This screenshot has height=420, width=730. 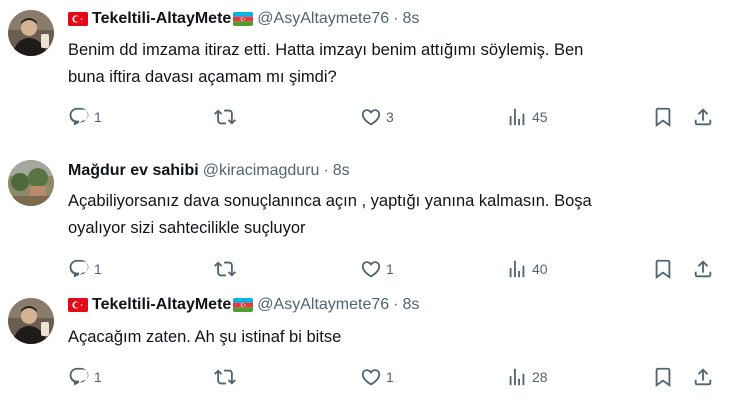 I want to click on like-button: 3, so click(x=377, y=117).